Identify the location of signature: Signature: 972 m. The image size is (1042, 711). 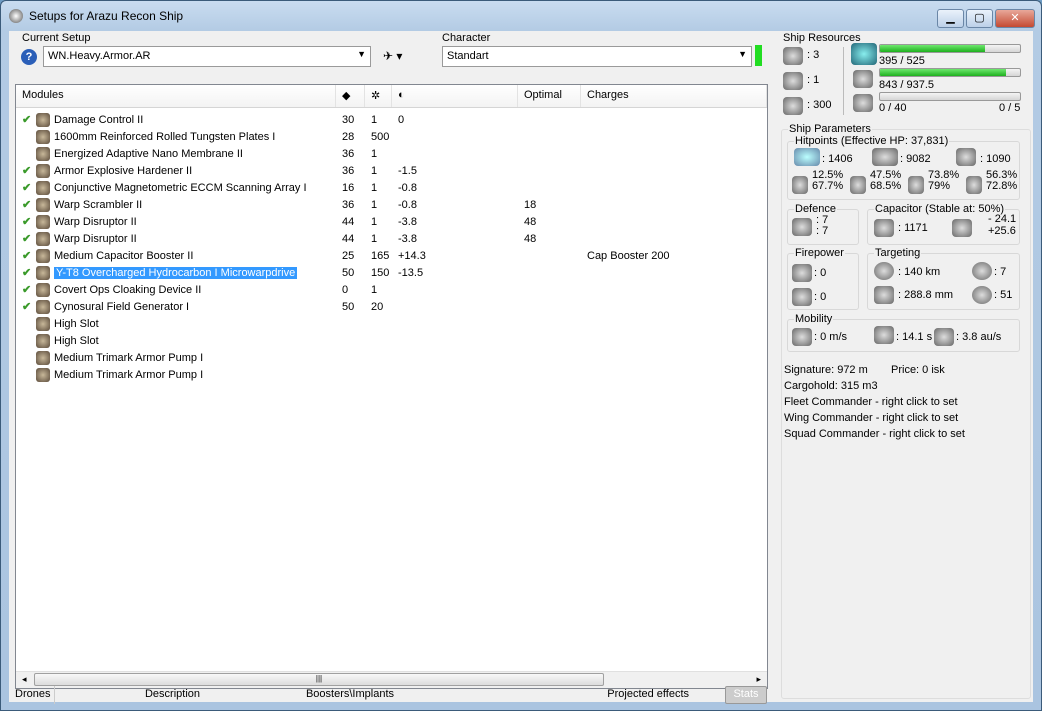
(826, 370).